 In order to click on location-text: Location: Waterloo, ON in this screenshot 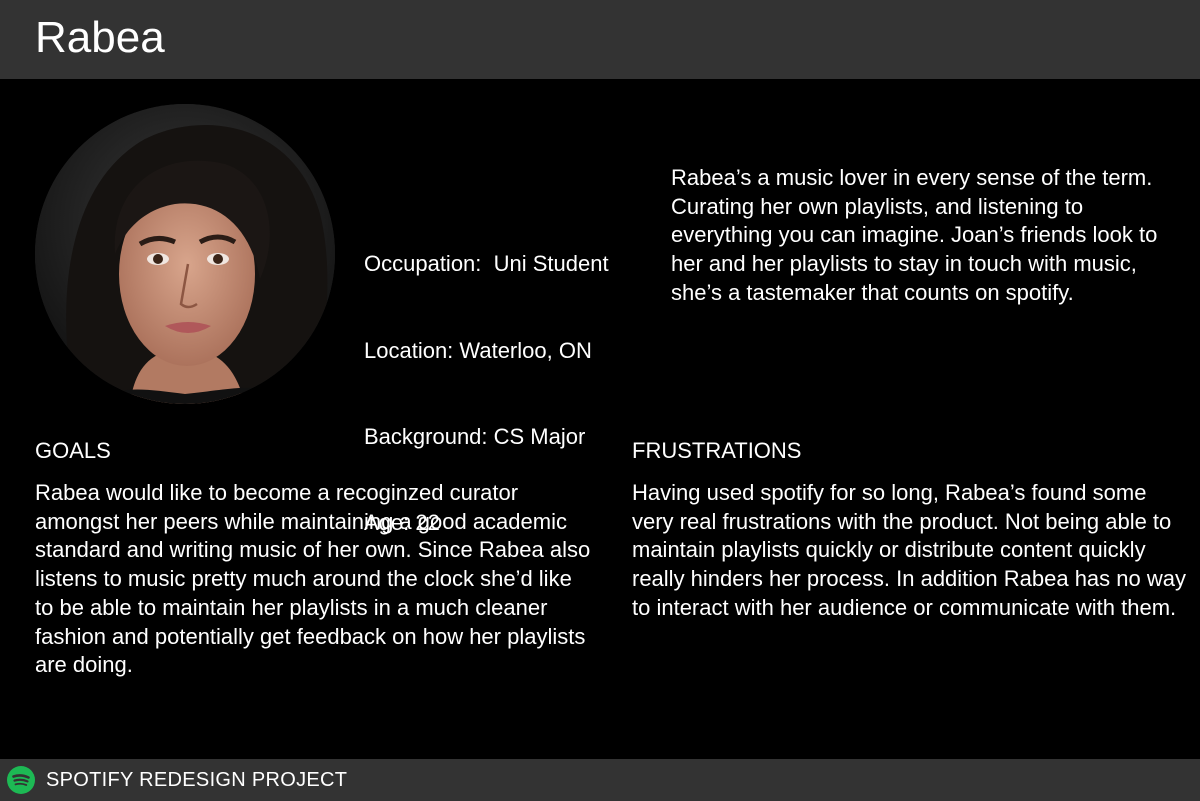, I will do `click(478, 350)`.